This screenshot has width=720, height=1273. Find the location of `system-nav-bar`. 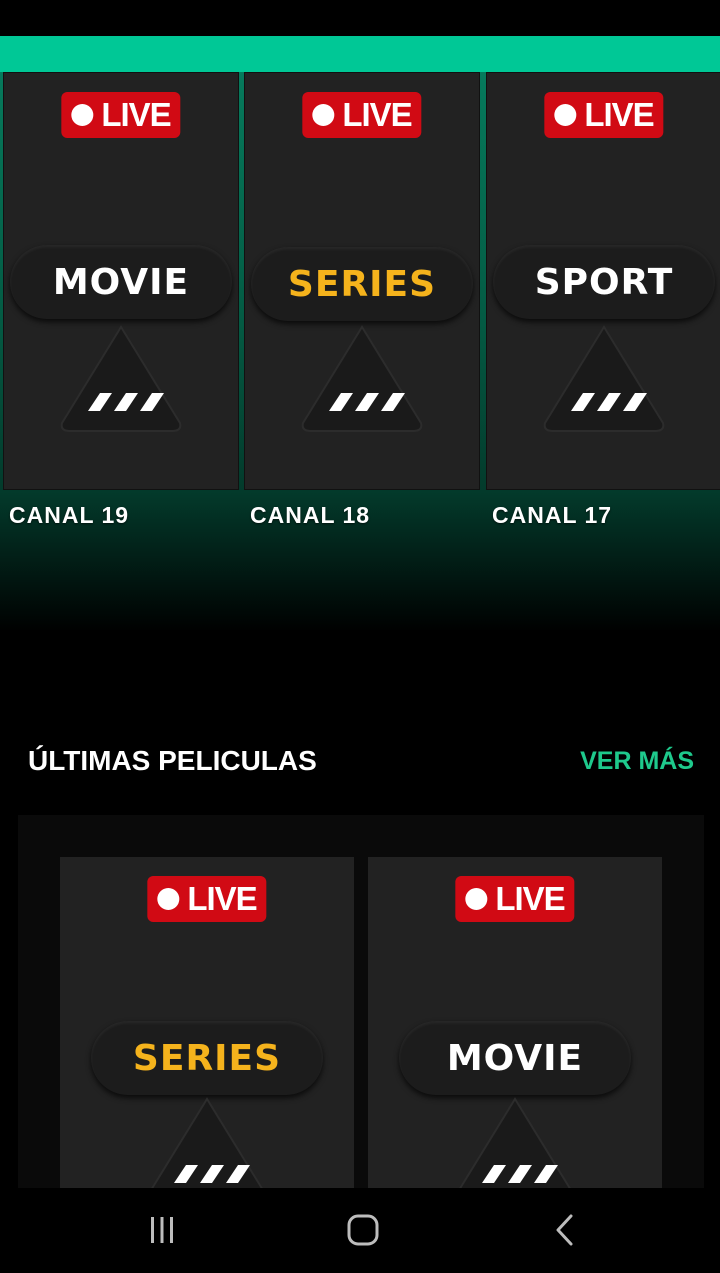

system-nav-bar is located at coordinates (360, 1230).